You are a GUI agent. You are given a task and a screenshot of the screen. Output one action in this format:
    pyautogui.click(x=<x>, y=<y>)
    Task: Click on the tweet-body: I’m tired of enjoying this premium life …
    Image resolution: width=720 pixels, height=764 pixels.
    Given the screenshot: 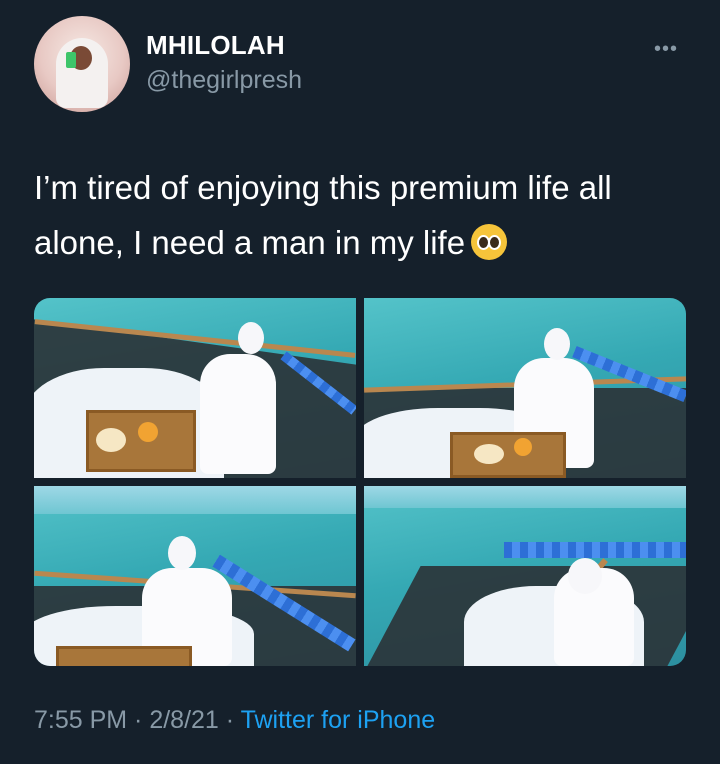 What is the action you would take?
    pyautogui.click(x=323, y=215)
    